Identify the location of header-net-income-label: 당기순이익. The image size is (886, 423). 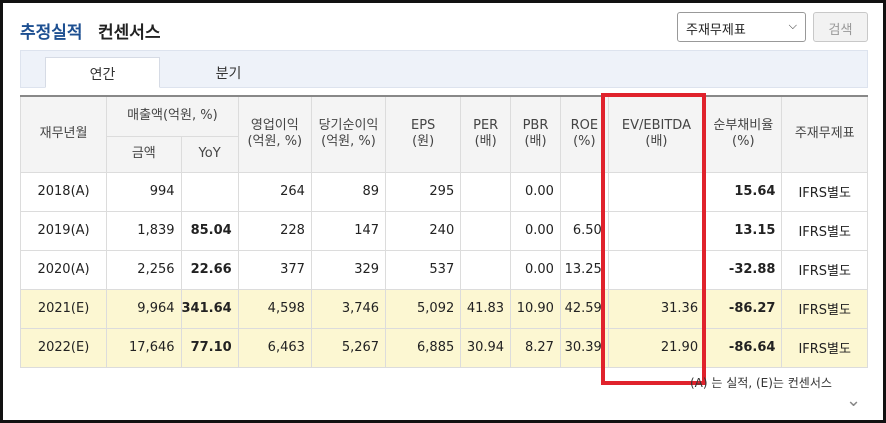
(348, 126).